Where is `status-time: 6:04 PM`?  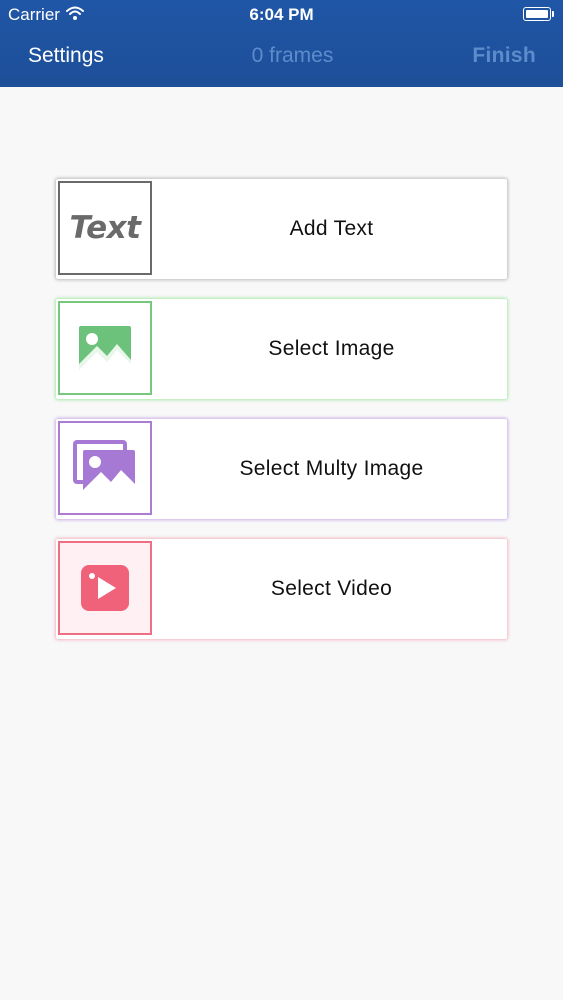
status-time: 6:04 PM is located at coordinates (281, 14).